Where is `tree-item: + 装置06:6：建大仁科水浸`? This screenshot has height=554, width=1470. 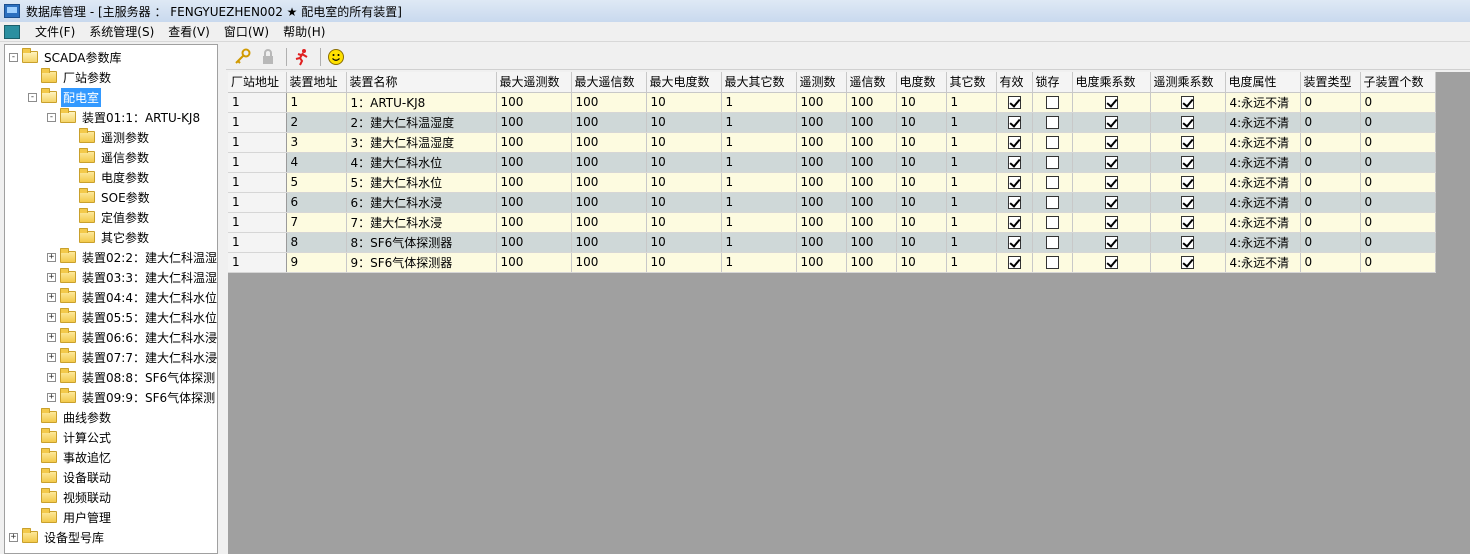 tree-item: + 装置06:6：建大仁科水浸 is located at coordinates (132, 337).